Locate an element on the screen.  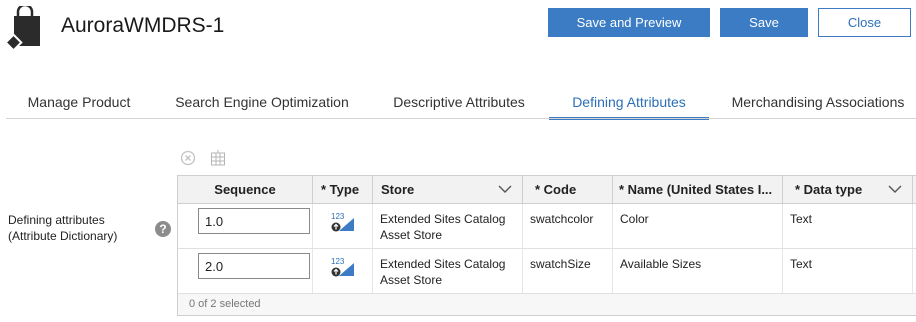
delete-icon is located at coordinates (188, 158).